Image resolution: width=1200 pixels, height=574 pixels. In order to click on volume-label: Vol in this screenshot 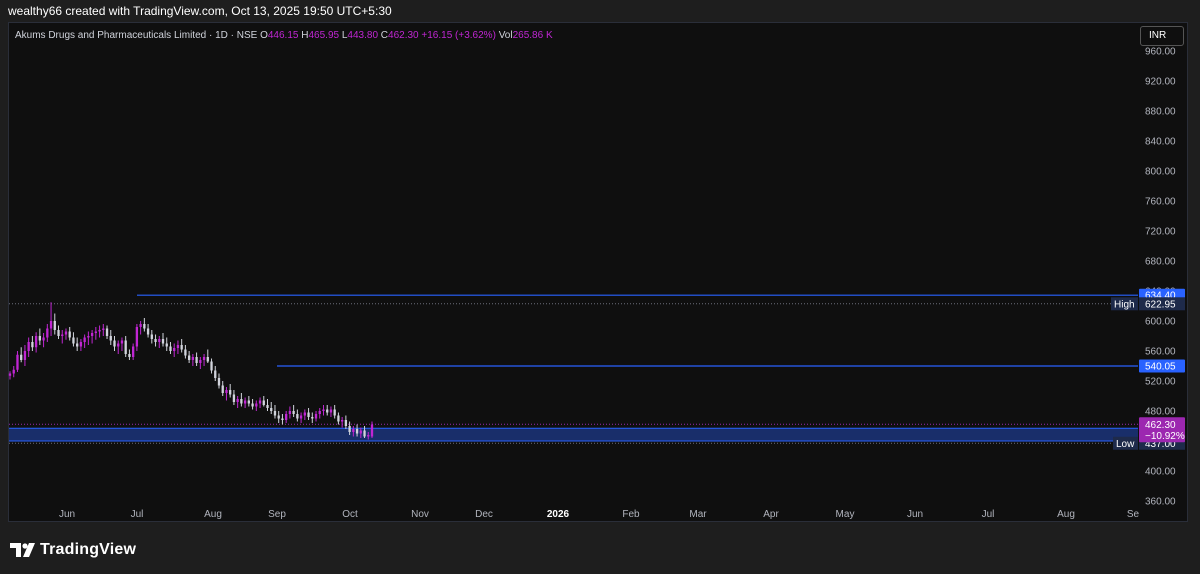, I will do `click(505, 35)`.